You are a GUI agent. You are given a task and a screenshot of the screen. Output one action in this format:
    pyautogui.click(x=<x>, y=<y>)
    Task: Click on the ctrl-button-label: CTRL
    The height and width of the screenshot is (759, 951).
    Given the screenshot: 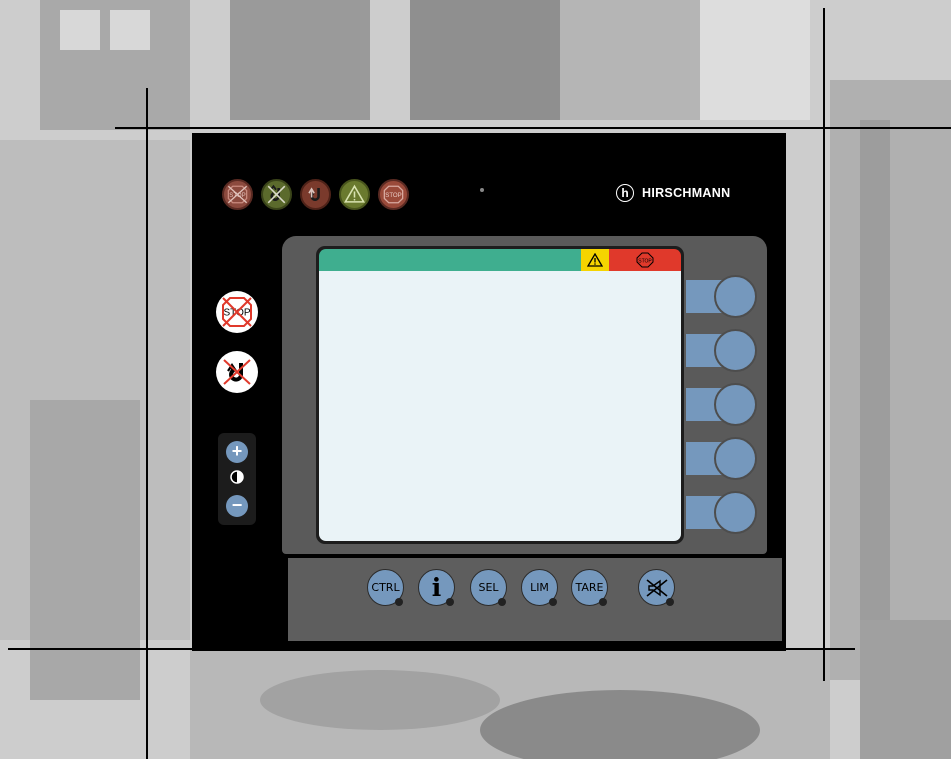 What is the action you would take?
    pyautogui.click(x=385, y=587)
    